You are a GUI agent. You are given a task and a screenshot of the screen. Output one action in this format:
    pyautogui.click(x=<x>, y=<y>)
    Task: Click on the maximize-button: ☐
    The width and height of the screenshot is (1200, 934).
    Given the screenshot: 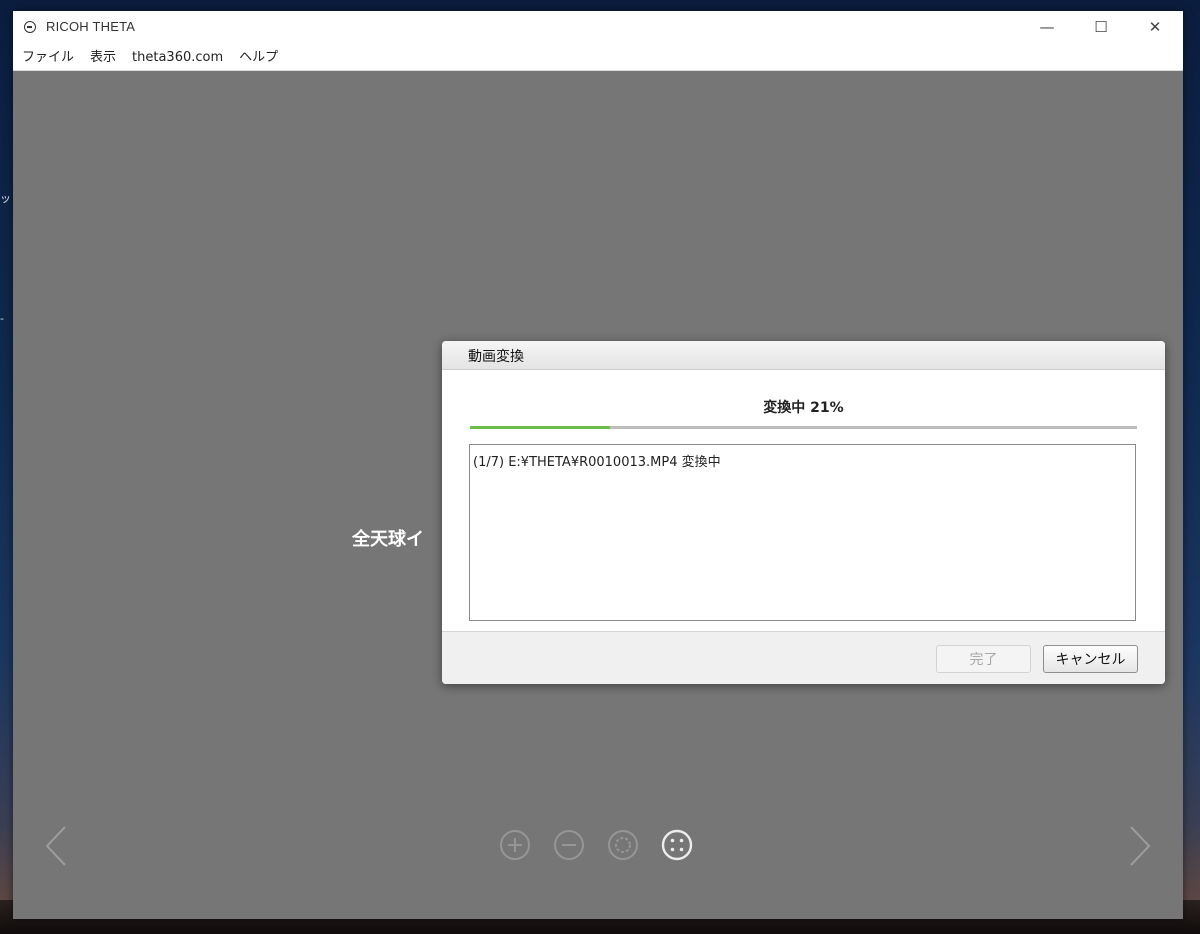 What is the action you would take?
    pyautogui.click(x=1101, y=27)
    